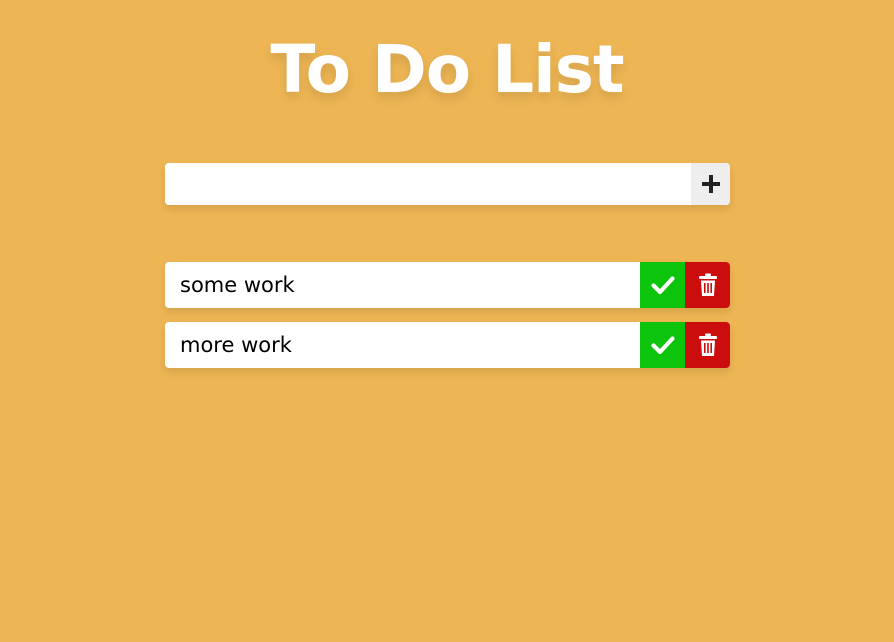 This screenshot has height=642, width=894. I want to click on todo-text: more work, so click(236, 345).